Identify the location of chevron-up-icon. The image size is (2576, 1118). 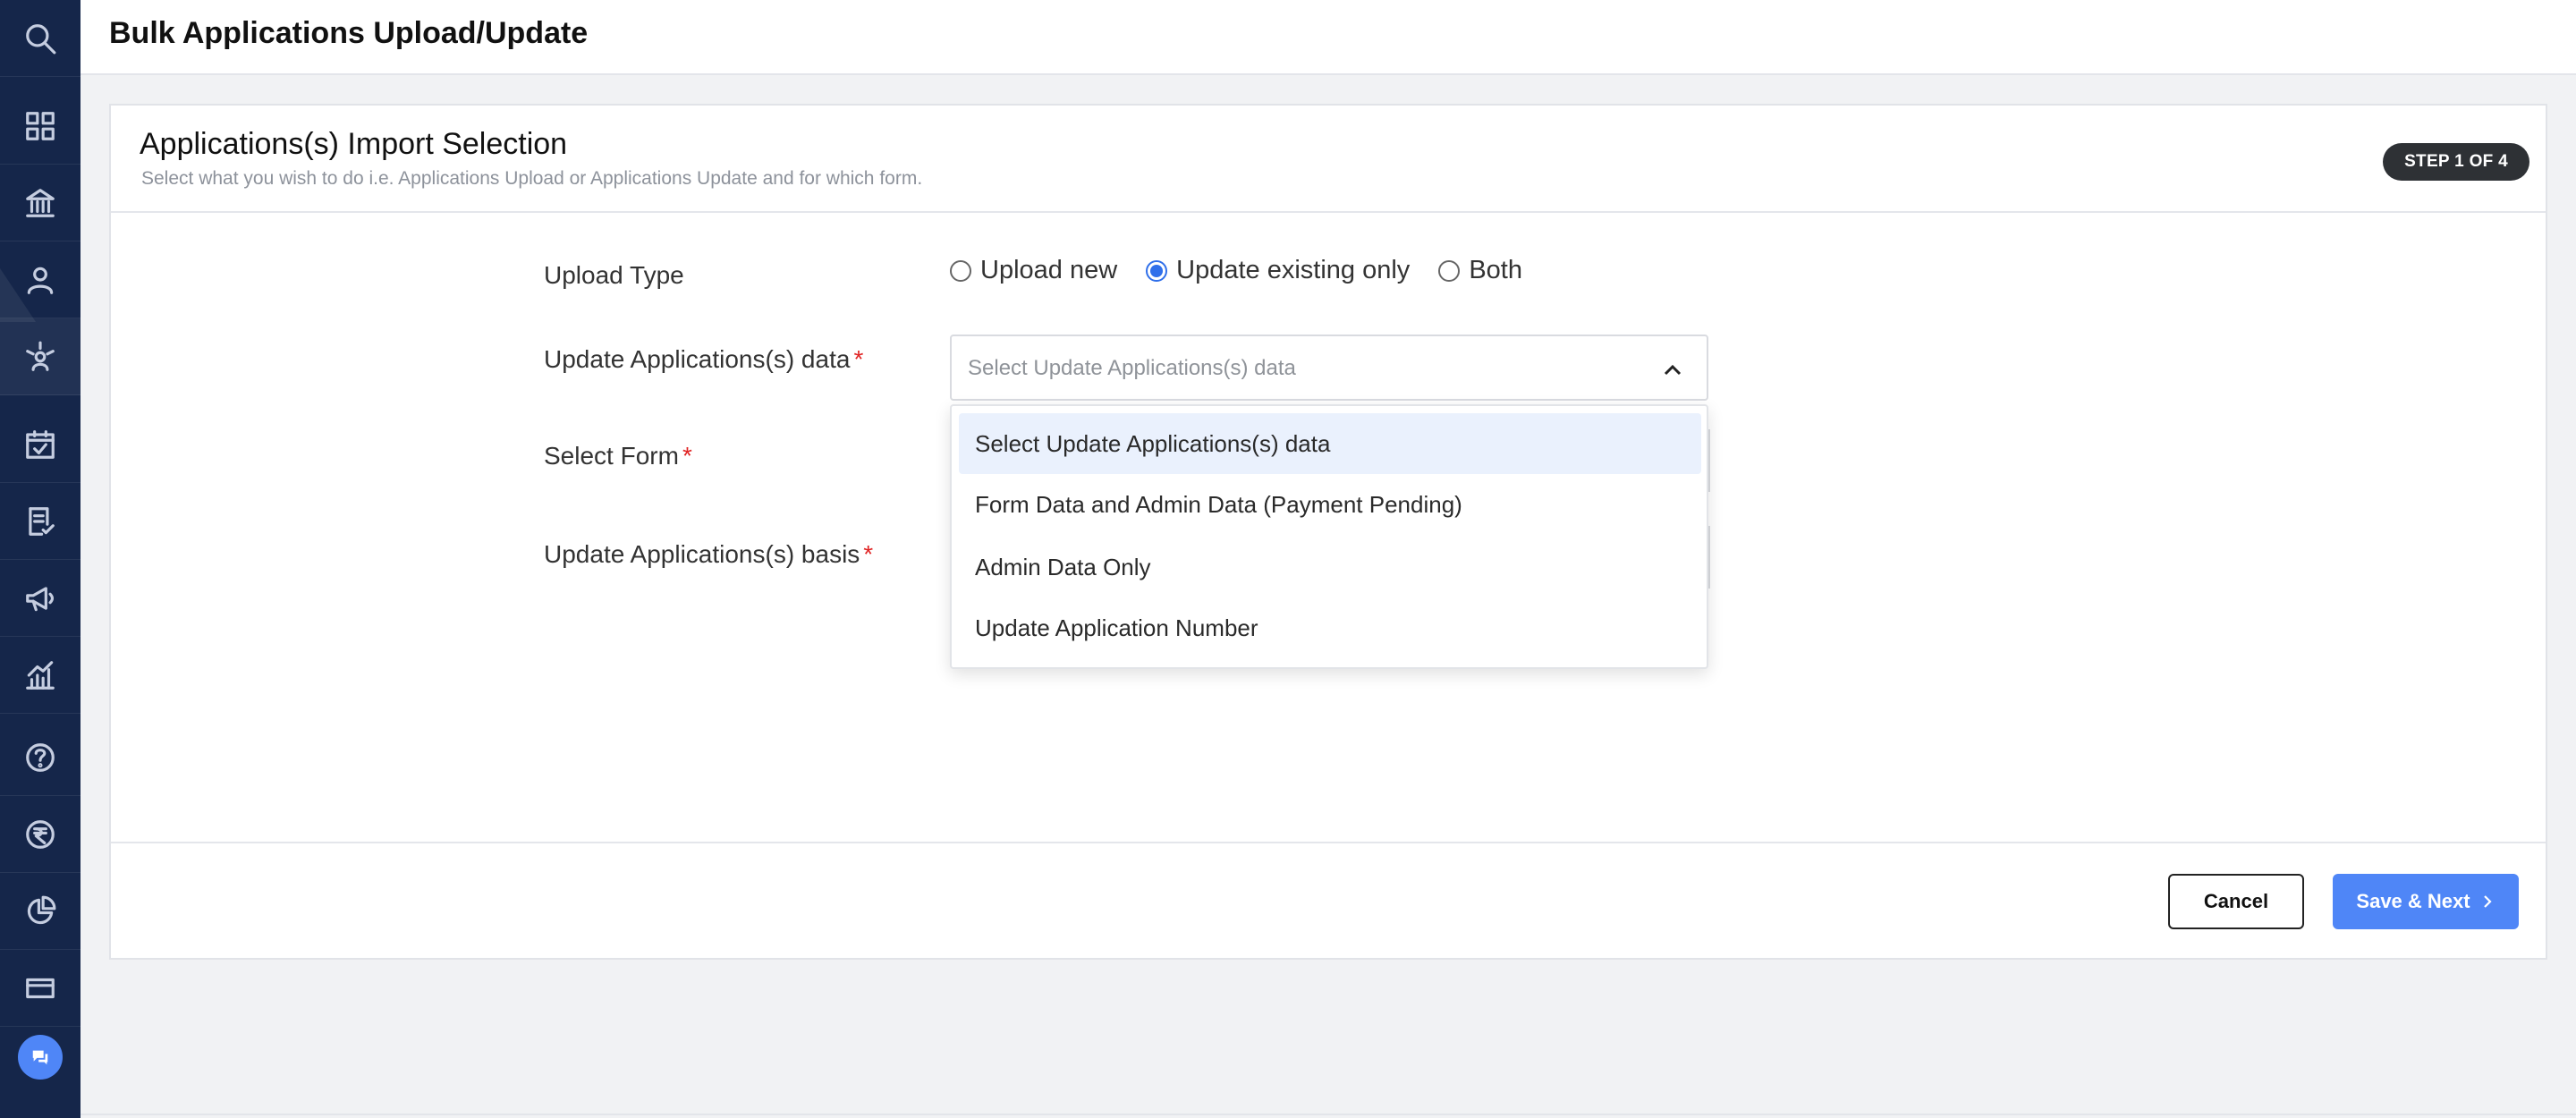
(1672, 371).